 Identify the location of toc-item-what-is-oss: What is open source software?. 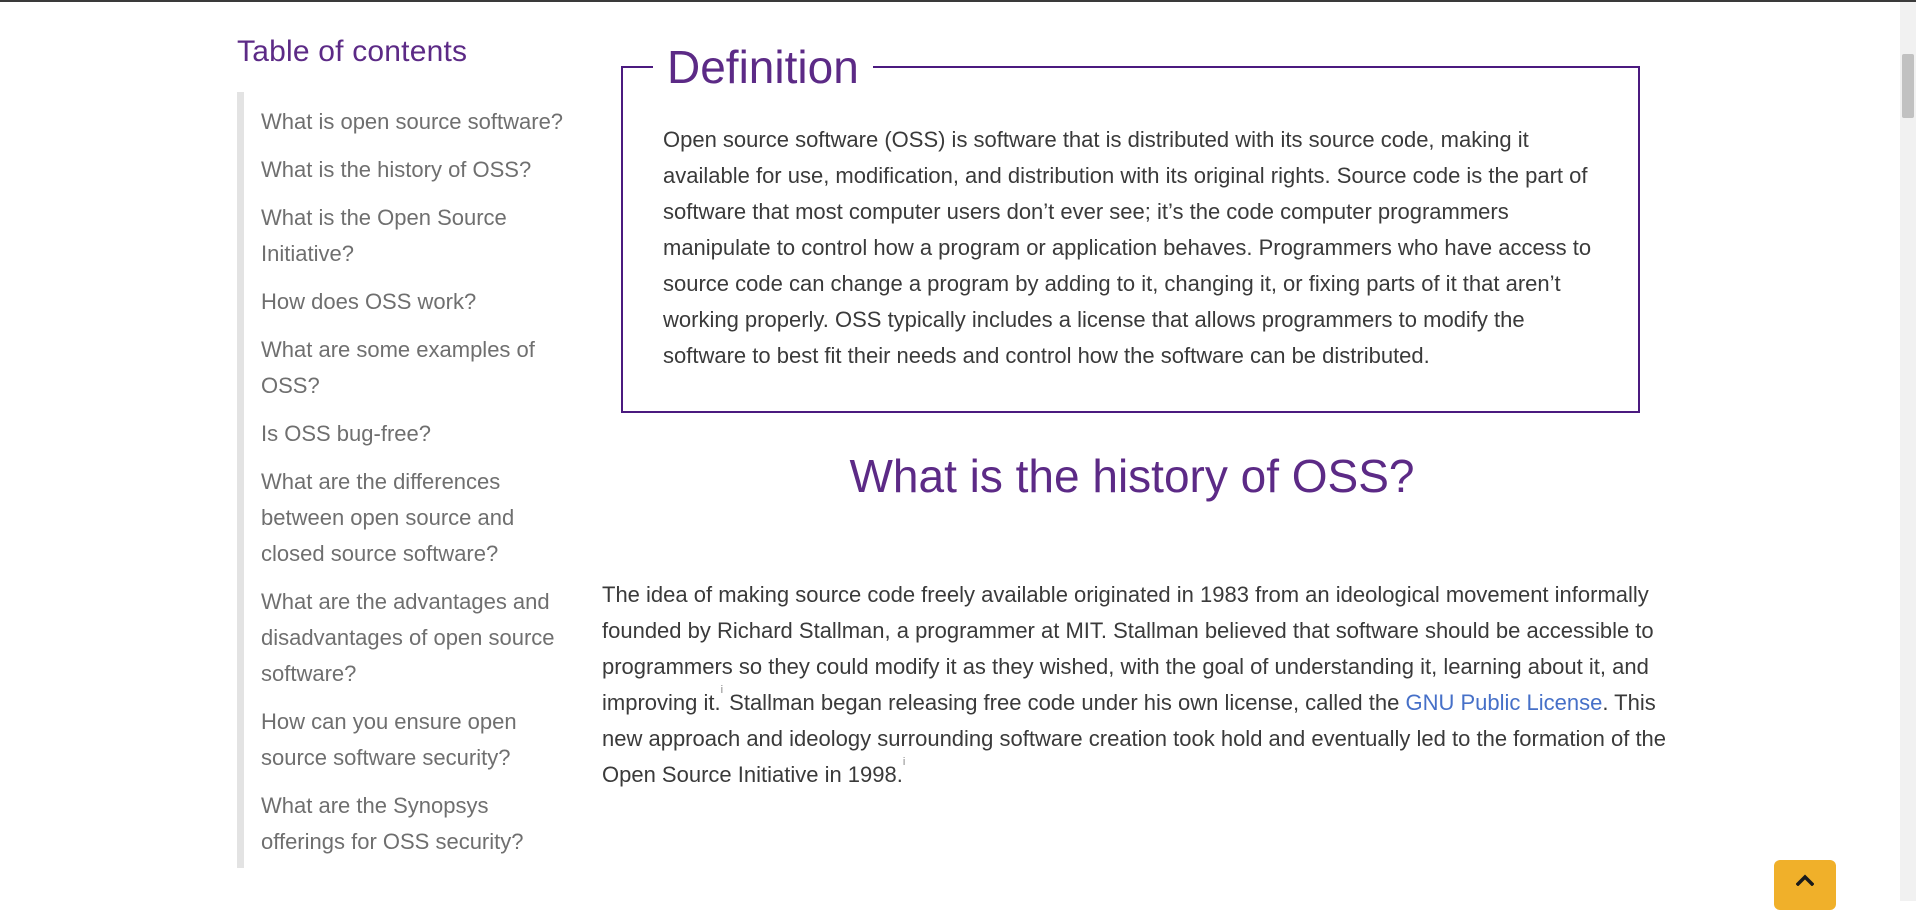
(419, 122).